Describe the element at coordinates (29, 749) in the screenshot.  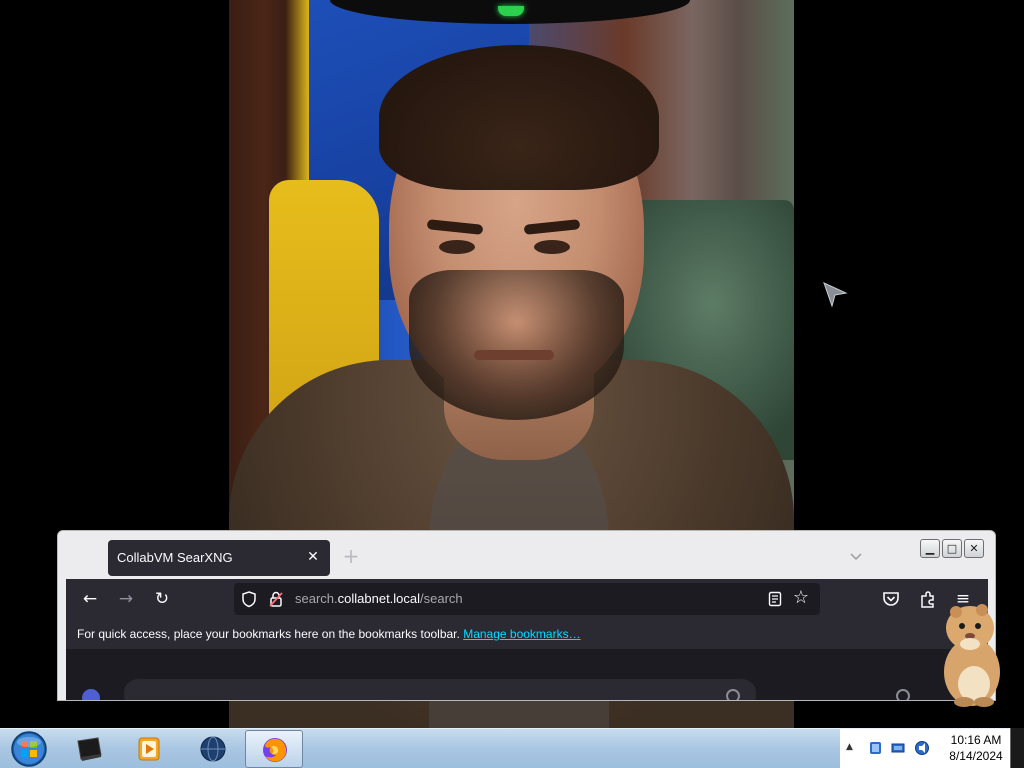
I see `start-orb-icon` at that location.